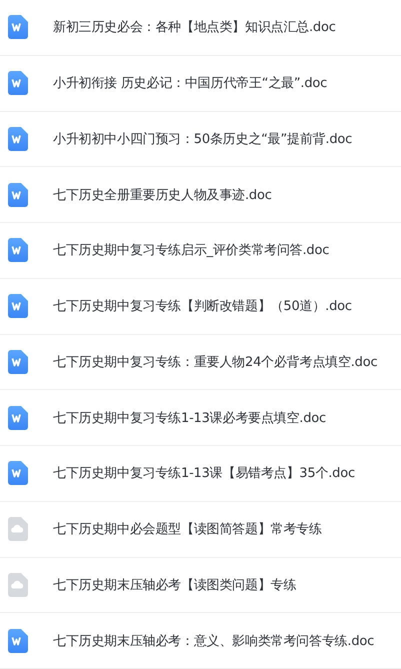 The image size is (401, 669). Describe the element at coordinates (191, 250) in the screenshot. I see `file-name: 七下历史期中复习专练启示_评价类常考问答.doc` at that location.